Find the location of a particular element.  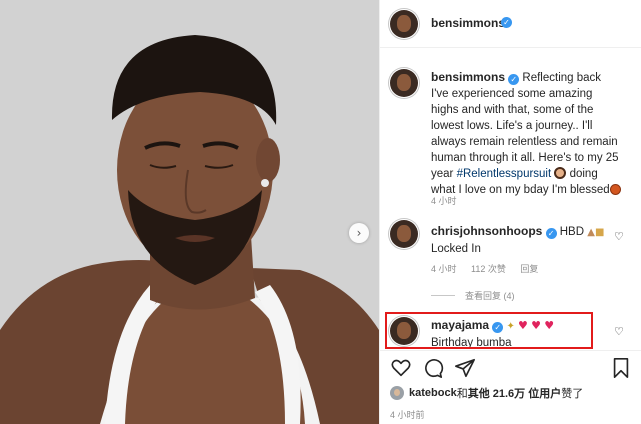

reply-button: 回复 is located at coordinates (529, 269).